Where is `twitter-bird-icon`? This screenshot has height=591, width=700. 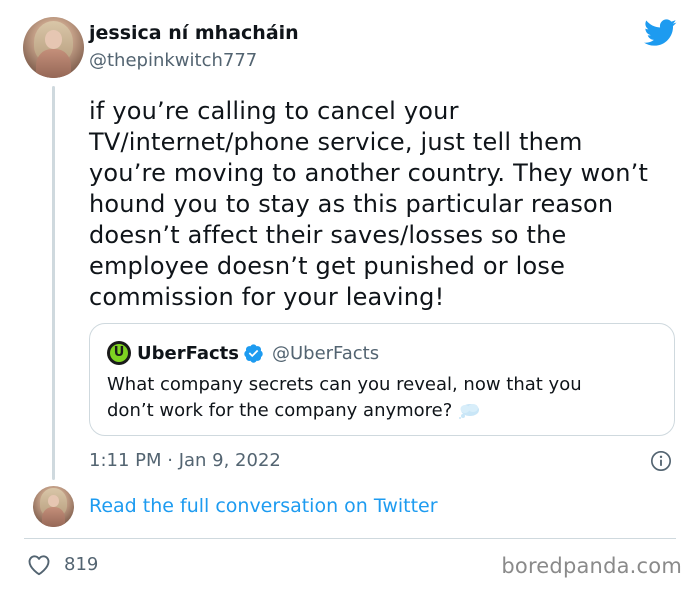
twitter-bird-icon is located at coordinates (660, 33).